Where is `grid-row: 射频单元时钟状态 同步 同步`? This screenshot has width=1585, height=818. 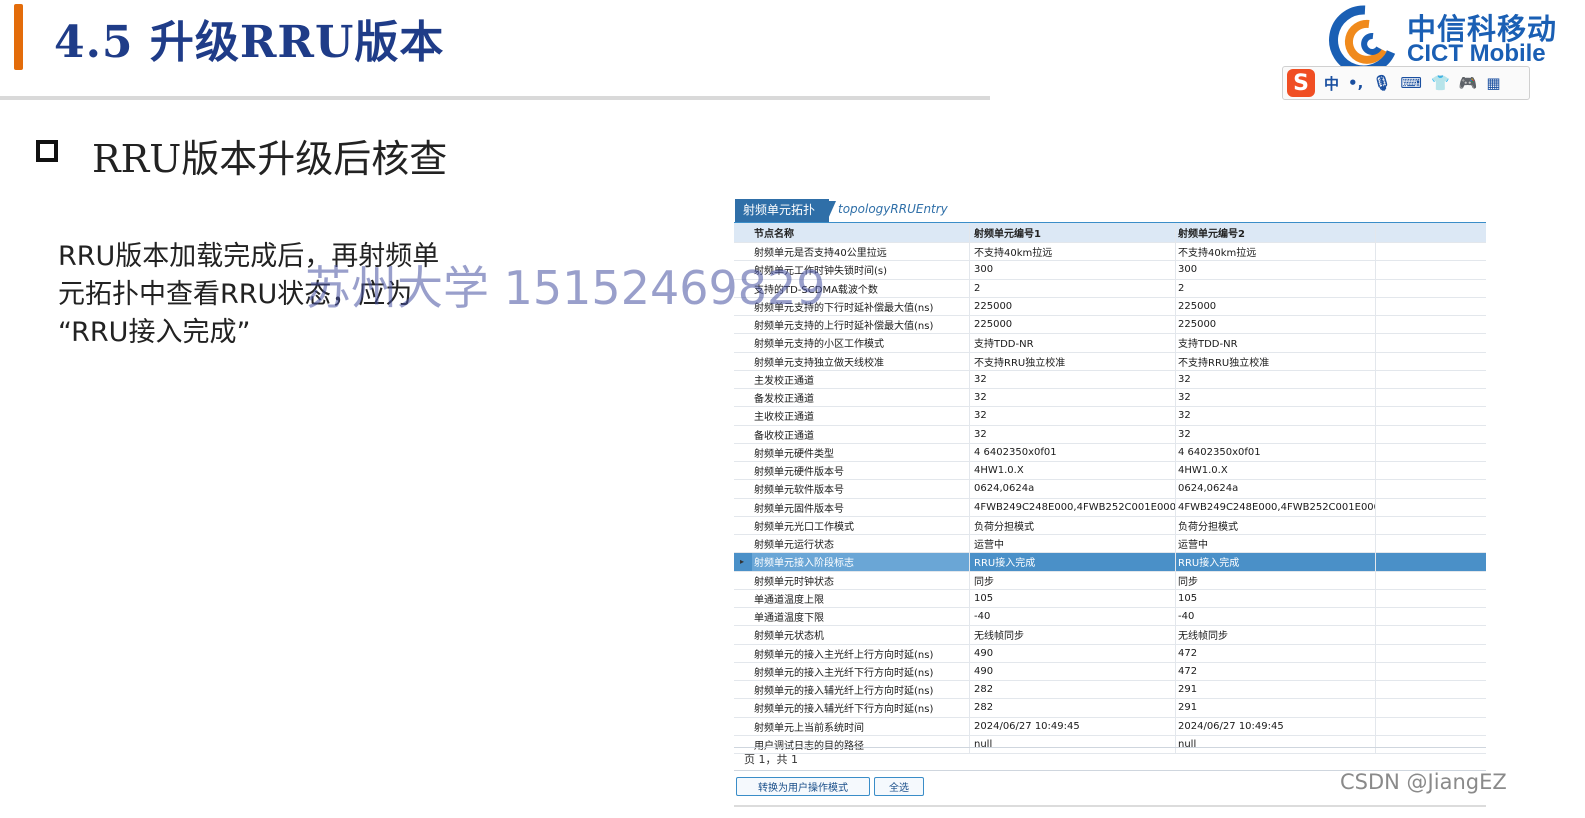
grid-row: 射频单元时钟状态 同步 同步 is located at coordinates (1110, 580).